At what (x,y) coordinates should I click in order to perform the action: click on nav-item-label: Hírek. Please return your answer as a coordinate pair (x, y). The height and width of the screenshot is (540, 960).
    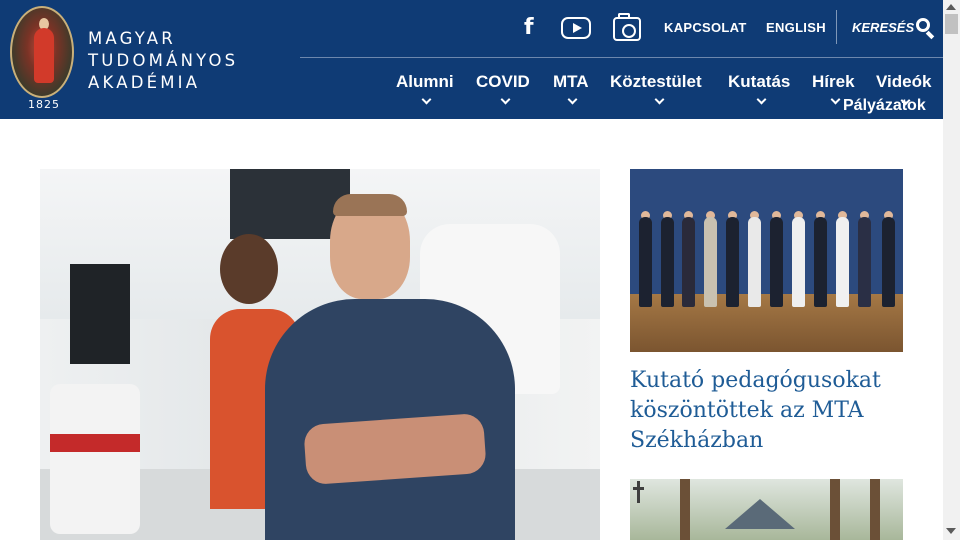
    Looking at the image, I should click on (833, 81).